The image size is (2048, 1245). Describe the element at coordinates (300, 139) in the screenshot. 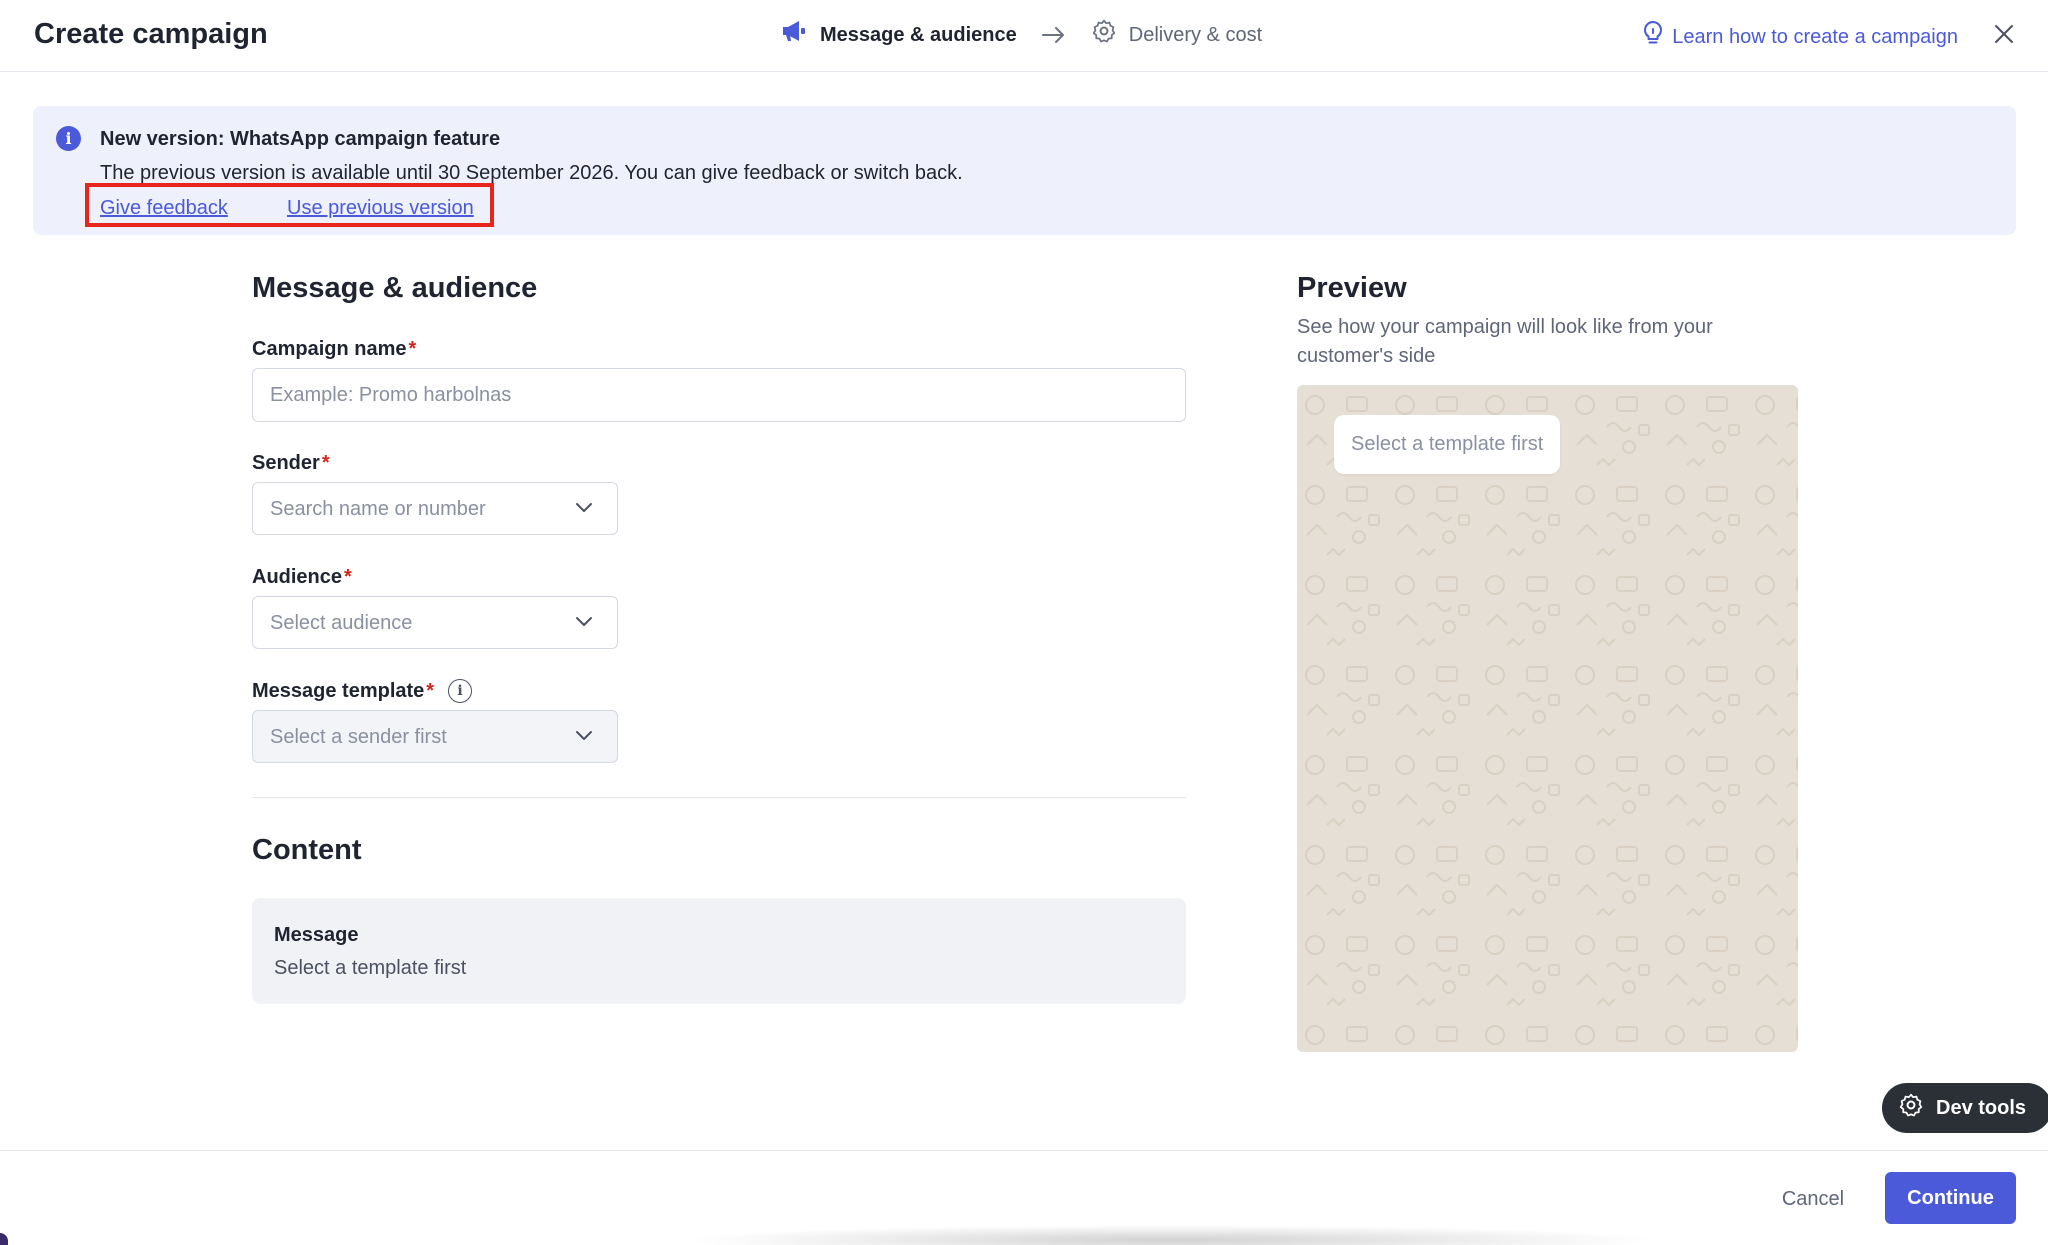

I see `banner-title: New version: WhatsApp campaign feature` at that location.